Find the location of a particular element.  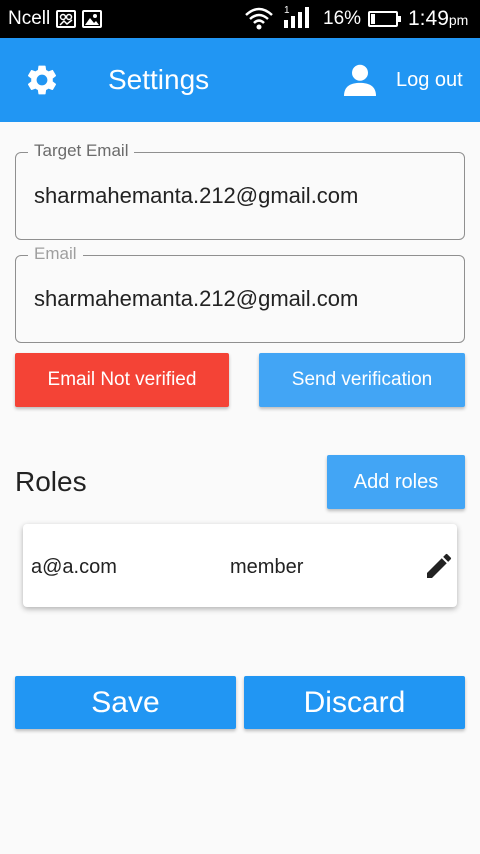

email-value: sharmahemanta.212@gmail.com is located at coordinates (196, 299).